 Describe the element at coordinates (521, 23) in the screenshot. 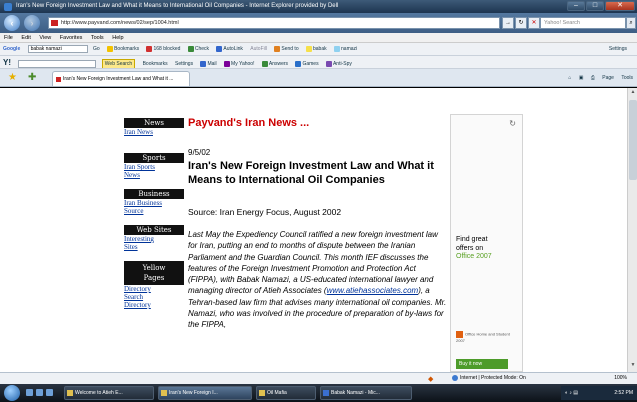

I see `refresh-icon: ↻` at that location.